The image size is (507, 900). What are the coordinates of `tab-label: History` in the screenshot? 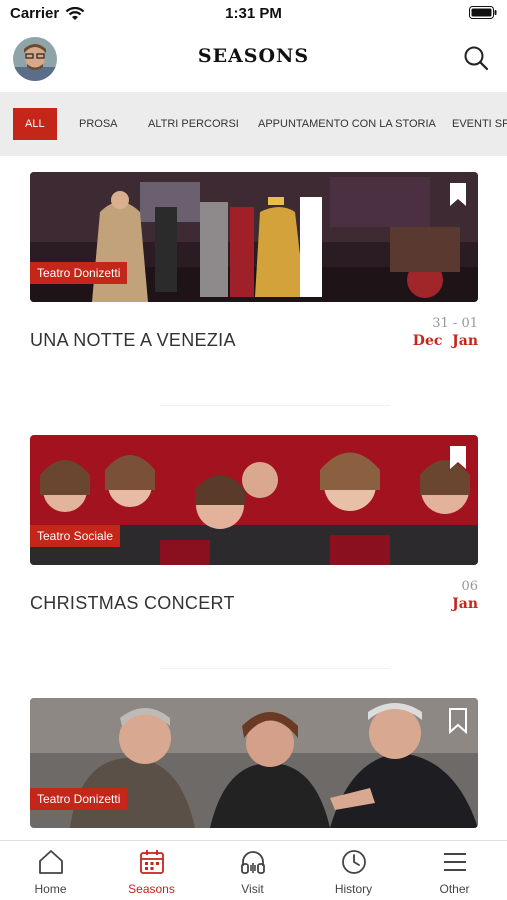 It's located at (353, 889).